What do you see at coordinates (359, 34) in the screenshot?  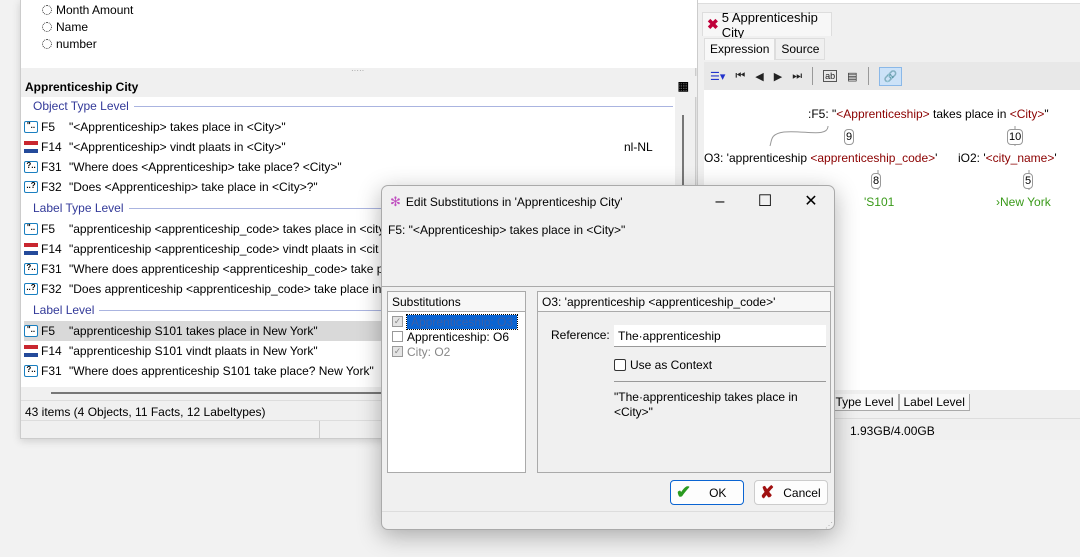 I see `object-list: Month Amount Name number` at bounding box center [359, 34].